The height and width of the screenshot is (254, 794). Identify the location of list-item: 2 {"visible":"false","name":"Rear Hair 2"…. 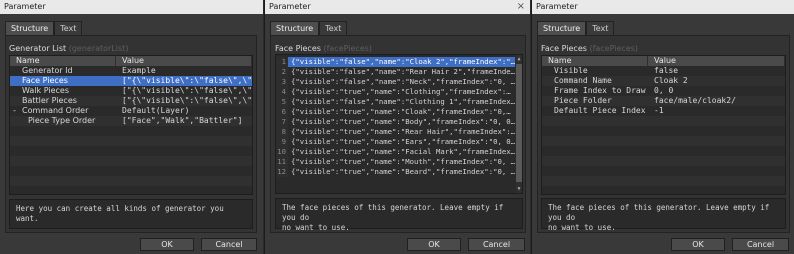
(399, 72).